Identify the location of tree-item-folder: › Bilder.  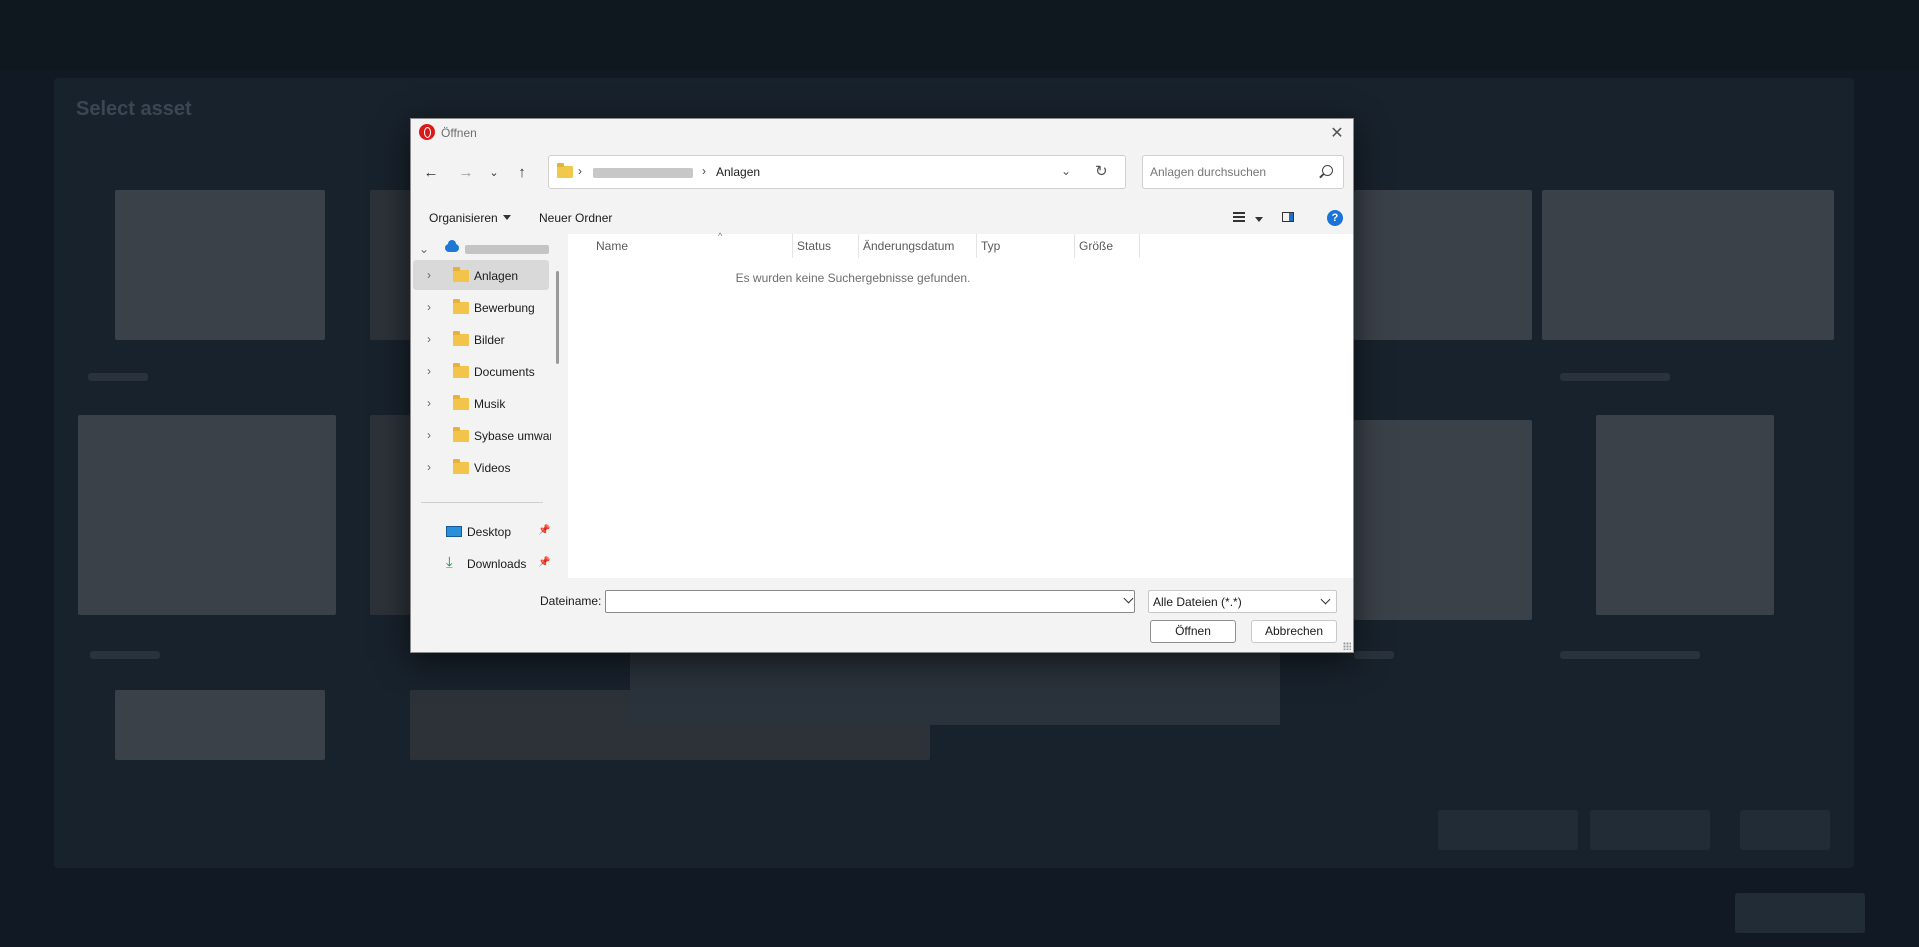
(481, 339).